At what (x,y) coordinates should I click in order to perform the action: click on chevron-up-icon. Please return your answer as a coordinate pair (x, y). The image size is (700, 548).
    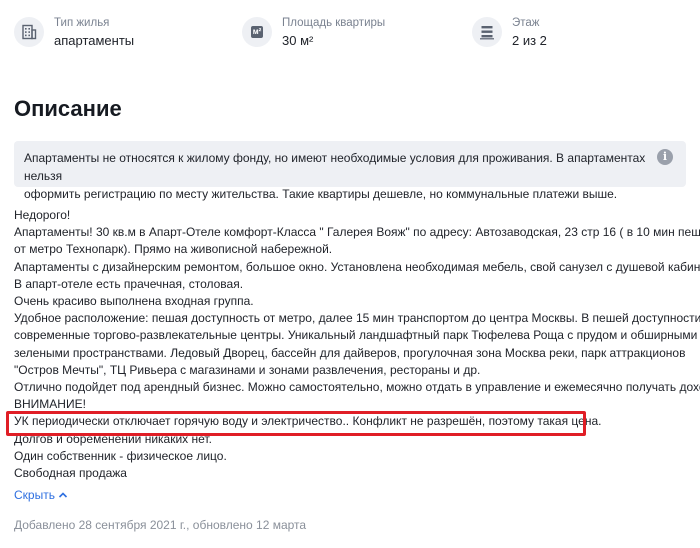
    Looking at the image, I should click on (63, 495).